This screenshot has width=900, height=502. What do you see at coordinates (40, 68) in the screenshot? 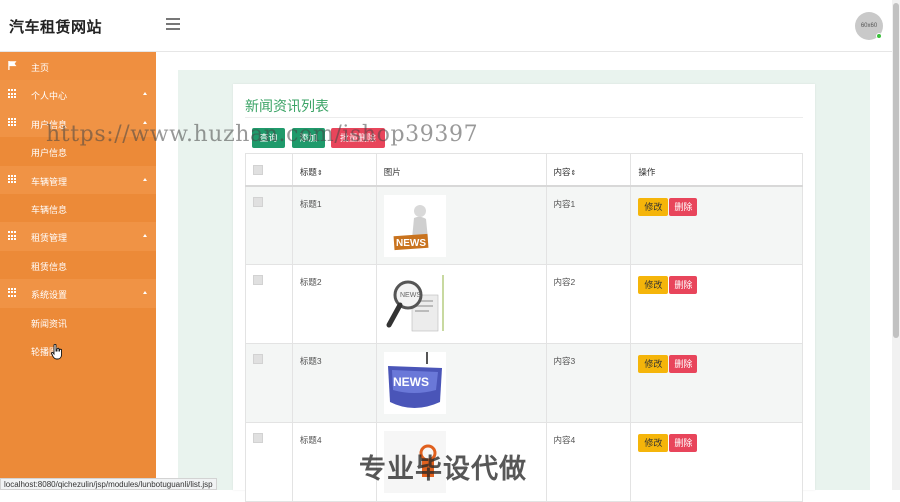
I see `sidebar-item-label: 主页` at bounding box center [40, 68].